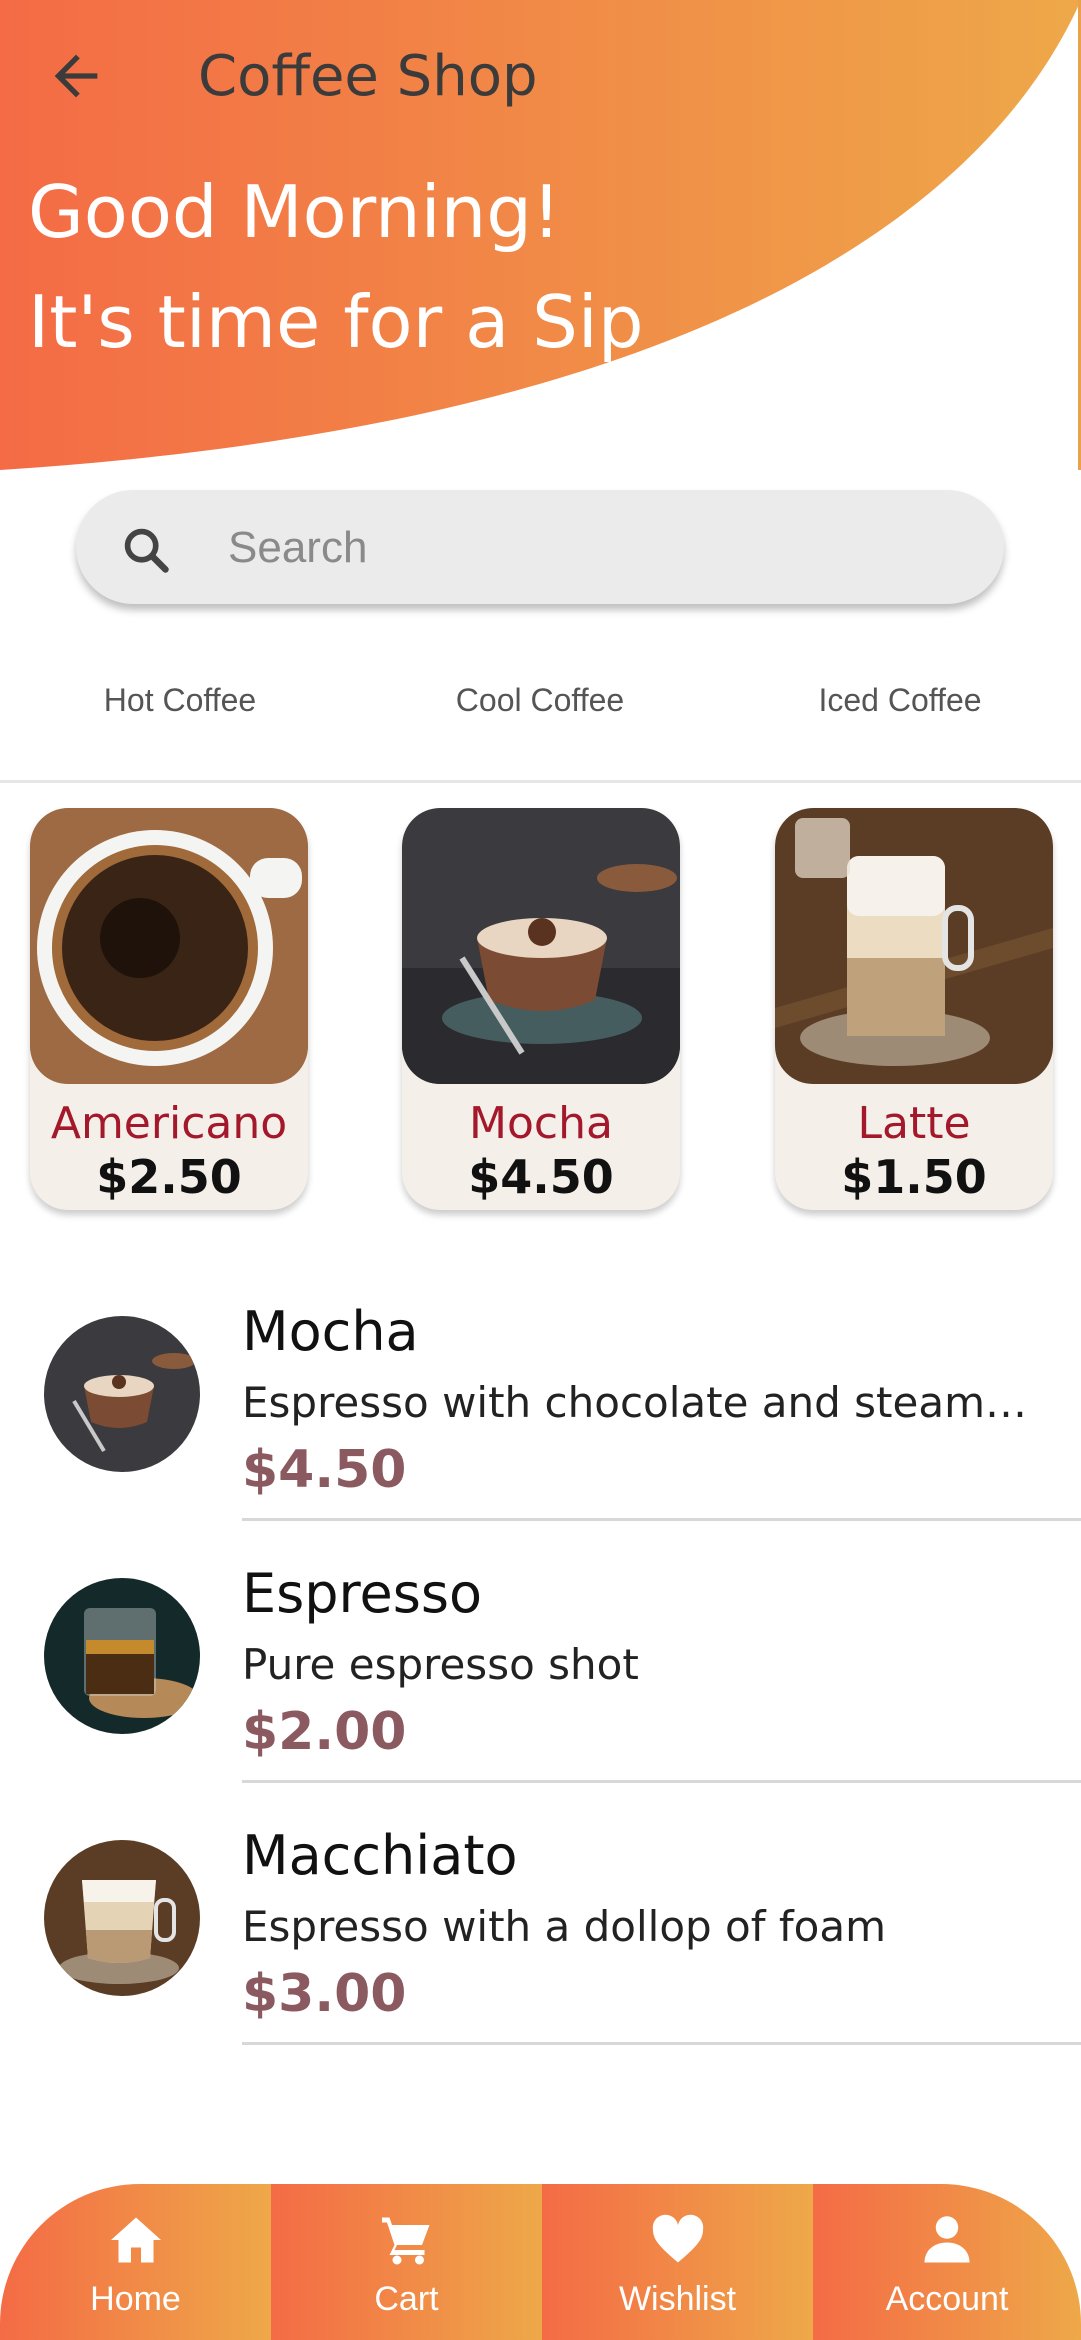  I want to click on greeting-line-2: It's time for a Sip, so click(336, 322).